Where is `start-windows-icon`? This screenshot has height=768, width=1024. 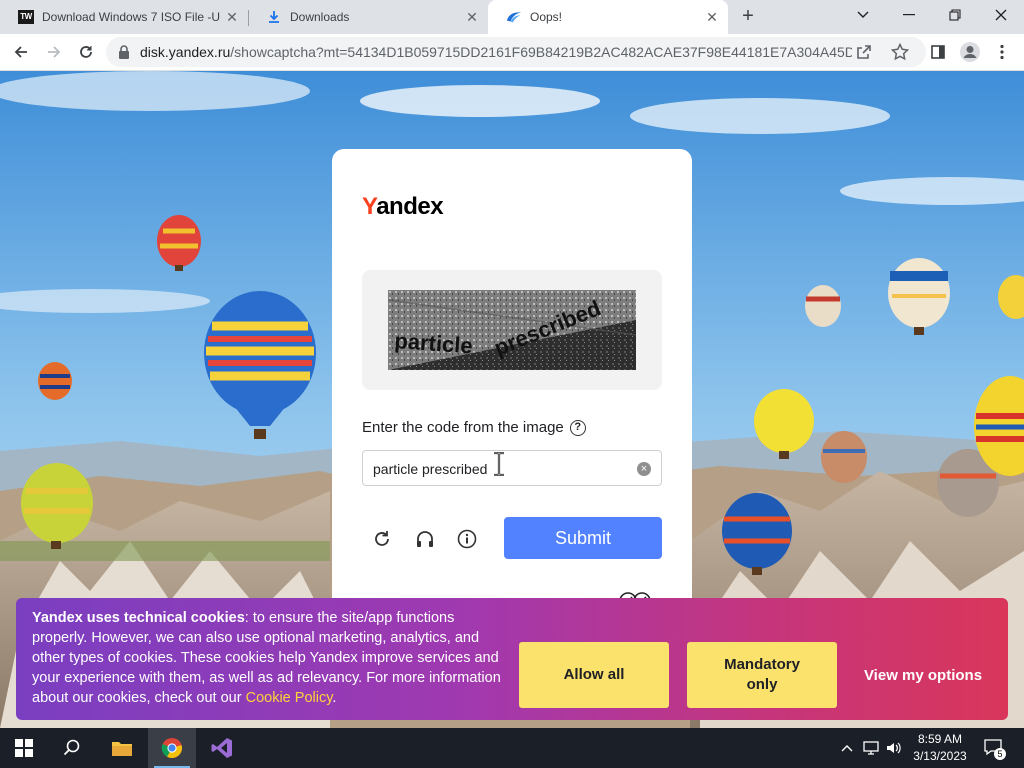
start-windows-icon is located at coordinates (24, 748).